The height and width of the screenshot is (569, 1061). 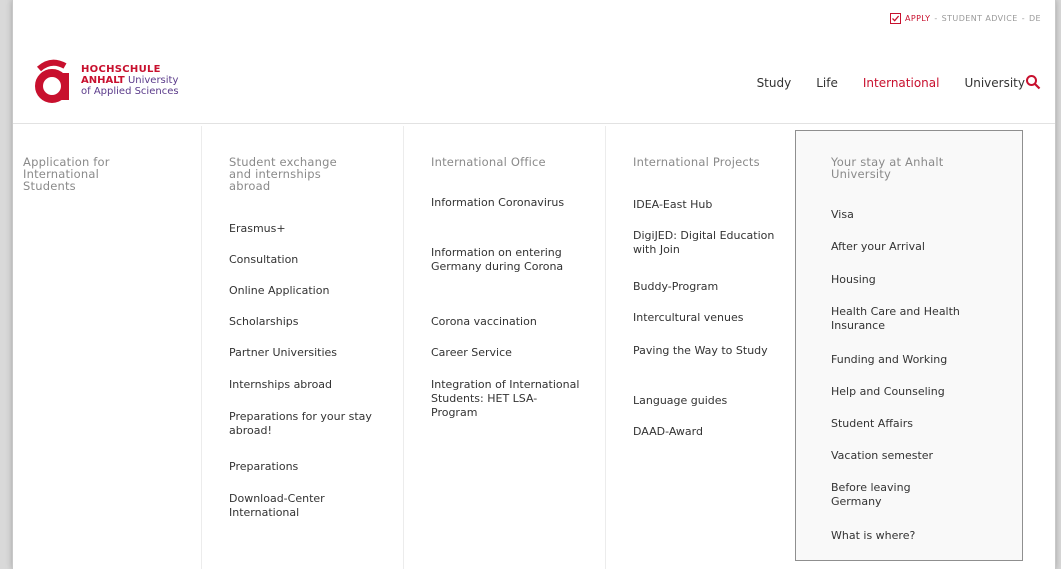 I want to click on logo-line-2: ANHALT University, so click(x=130, y=80).